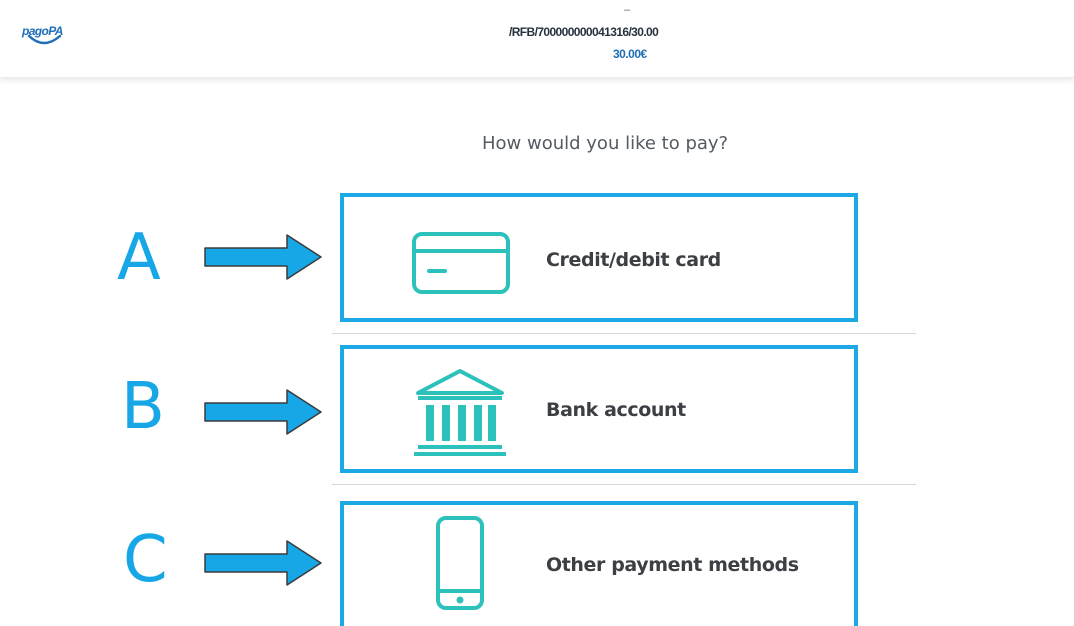 This screenshot has width=1074, height=626. Describe the element at coordinates (584, 32) in the screenshot. I see `notice-code: /RFB/700000000041316/30.00` at that location.